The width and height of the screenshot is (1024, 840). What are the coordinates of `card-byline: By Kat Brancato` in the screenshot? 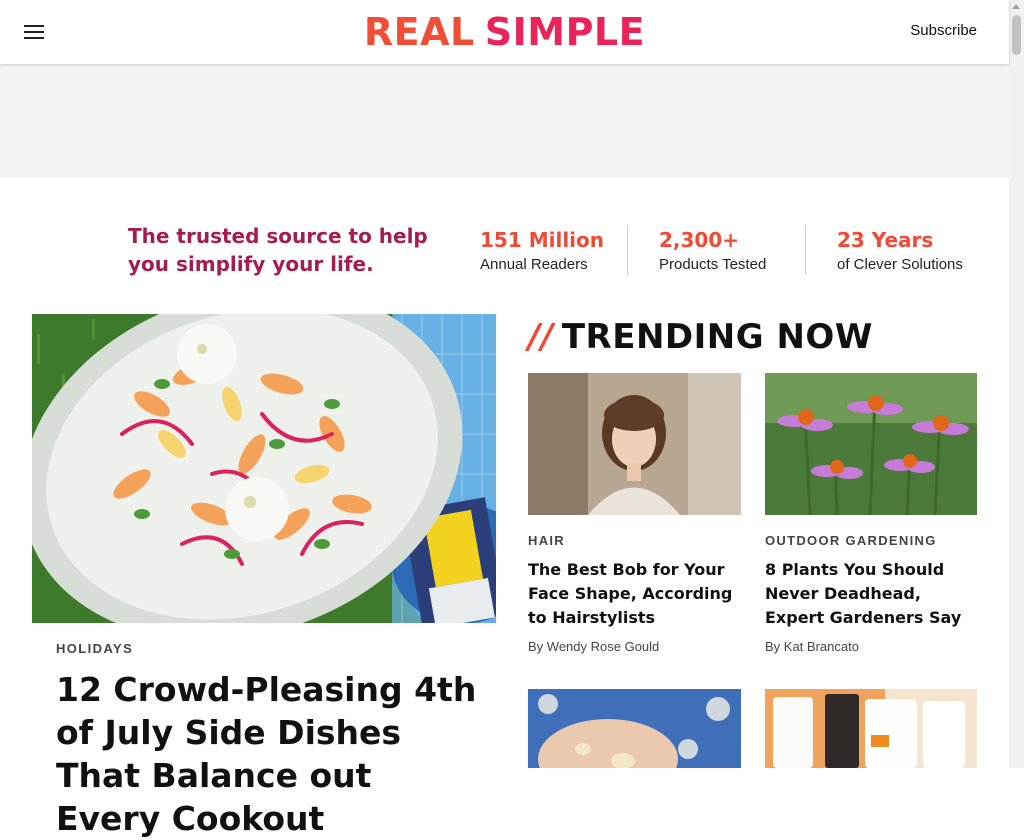 It's located at (812, 646).